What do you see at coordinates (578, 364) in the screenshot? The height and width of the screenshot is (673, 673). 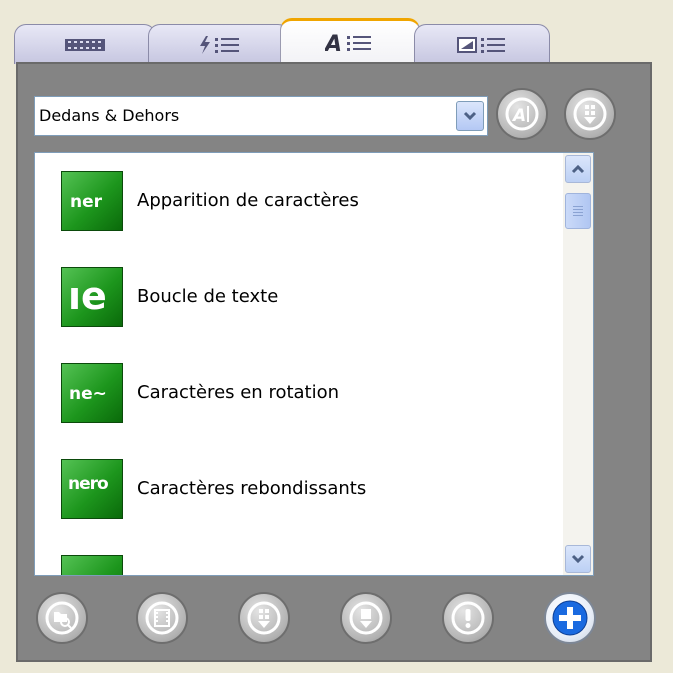 I see `list-scrollbar` at bounding box center [578, 364].